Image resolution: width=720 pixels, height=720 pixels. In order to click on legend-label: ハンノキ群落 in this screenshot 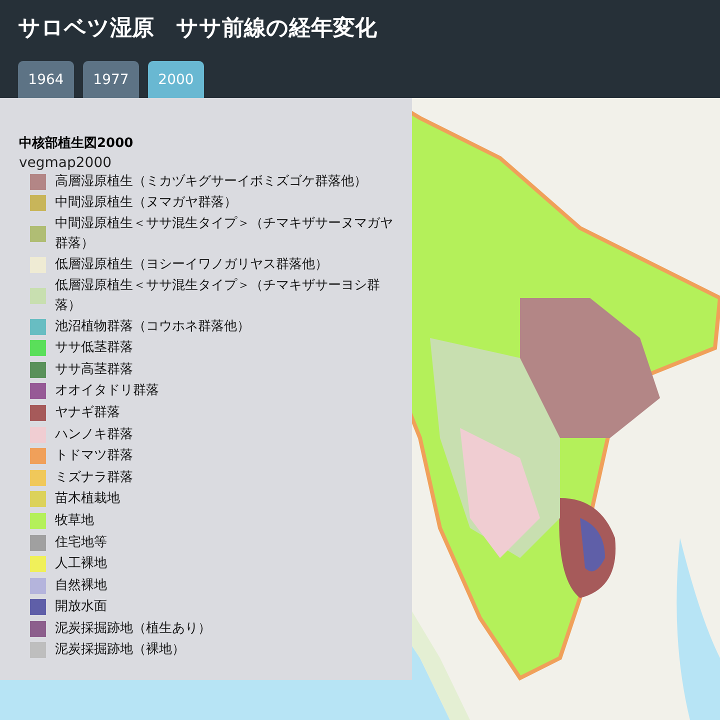, I will do `click(94, 435)`.